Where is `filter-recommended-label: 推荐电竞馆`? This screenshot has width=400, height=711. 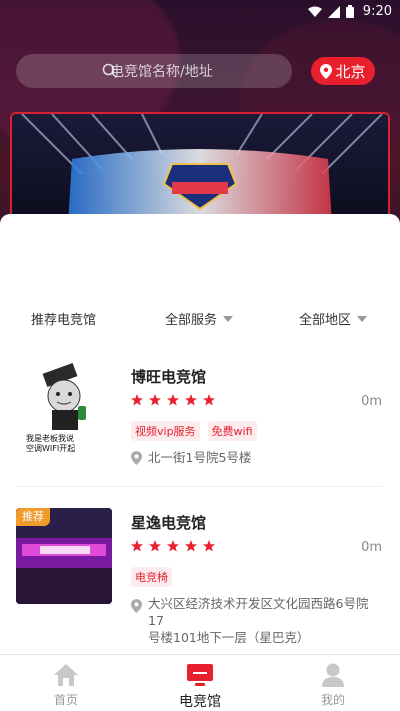
filter-recommended-label: 推荐电竞馆 is located at coordinates (64, 320).